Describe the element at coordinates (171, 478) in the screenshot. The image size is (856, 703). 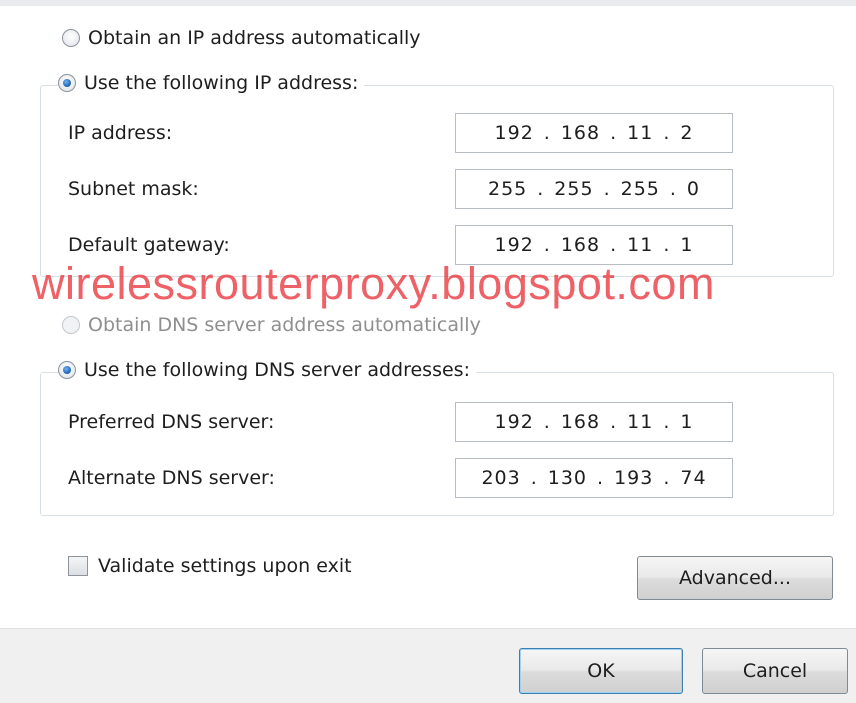
I see `alternate-dns-label: Alternate DNS server:` at that location.